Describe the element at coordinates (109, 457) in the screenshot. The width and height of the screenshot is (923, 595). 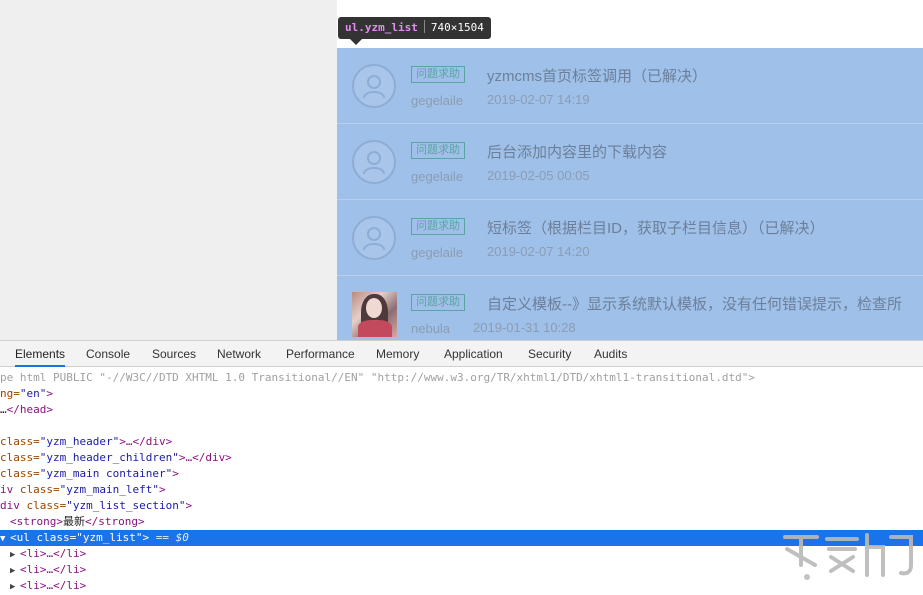
I see `attr-value: "yzm_header_children"` at that location.